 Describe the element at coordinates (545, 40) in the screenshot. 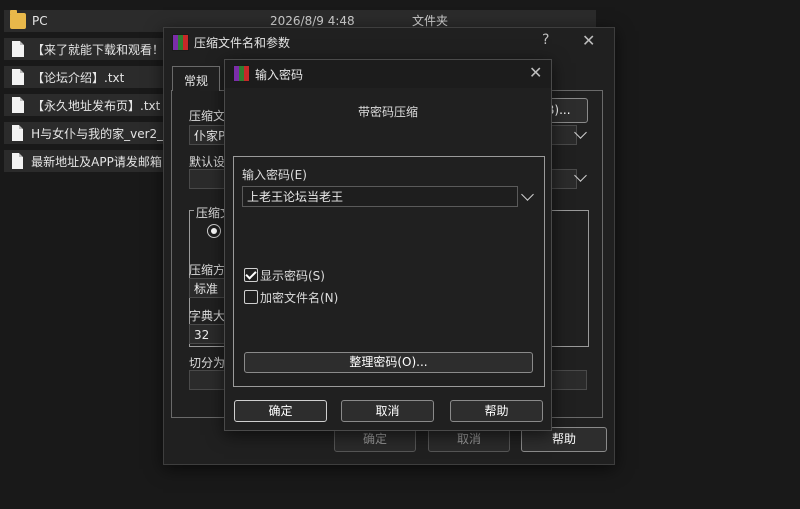

I see `help-icon: ?` at that location.